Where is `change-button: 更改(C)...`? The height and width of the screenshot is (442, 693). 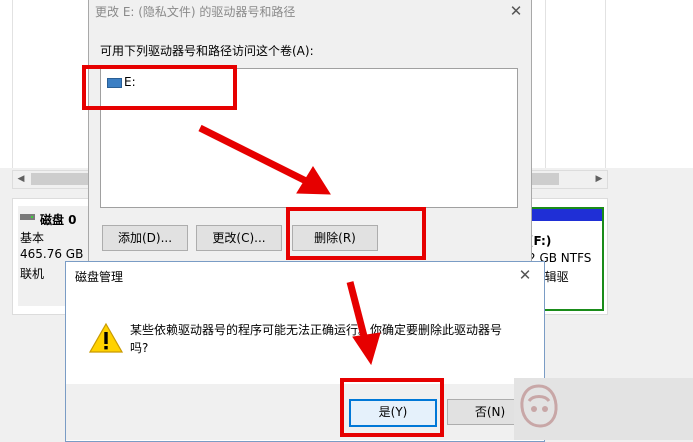 change-button: 更改(C)... is located at coordinates (239, 238).